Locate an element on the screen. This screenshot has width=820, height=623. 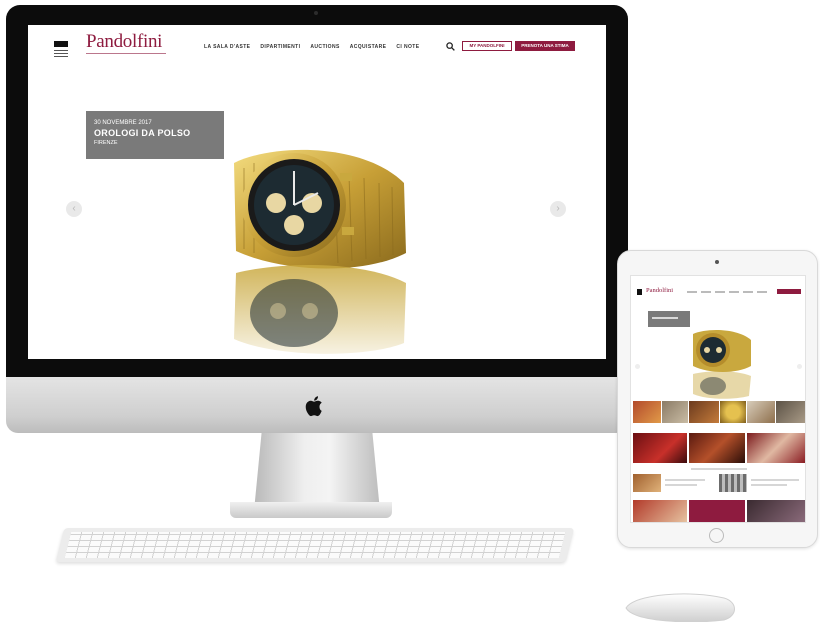
nav-item-auctions: AUCTIONS is located at coordinates (324, 47).